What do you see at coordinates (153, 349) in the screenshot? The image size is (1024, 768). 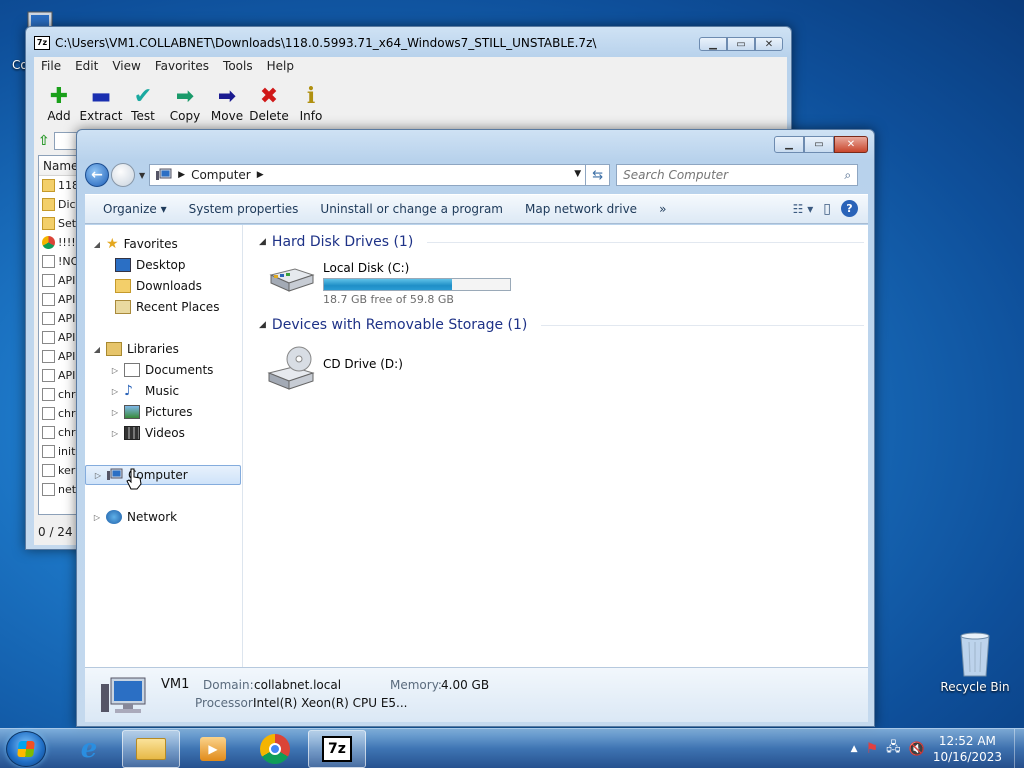 I see `nav-libraries-label: Libraries` at bounding box center [153, 349].